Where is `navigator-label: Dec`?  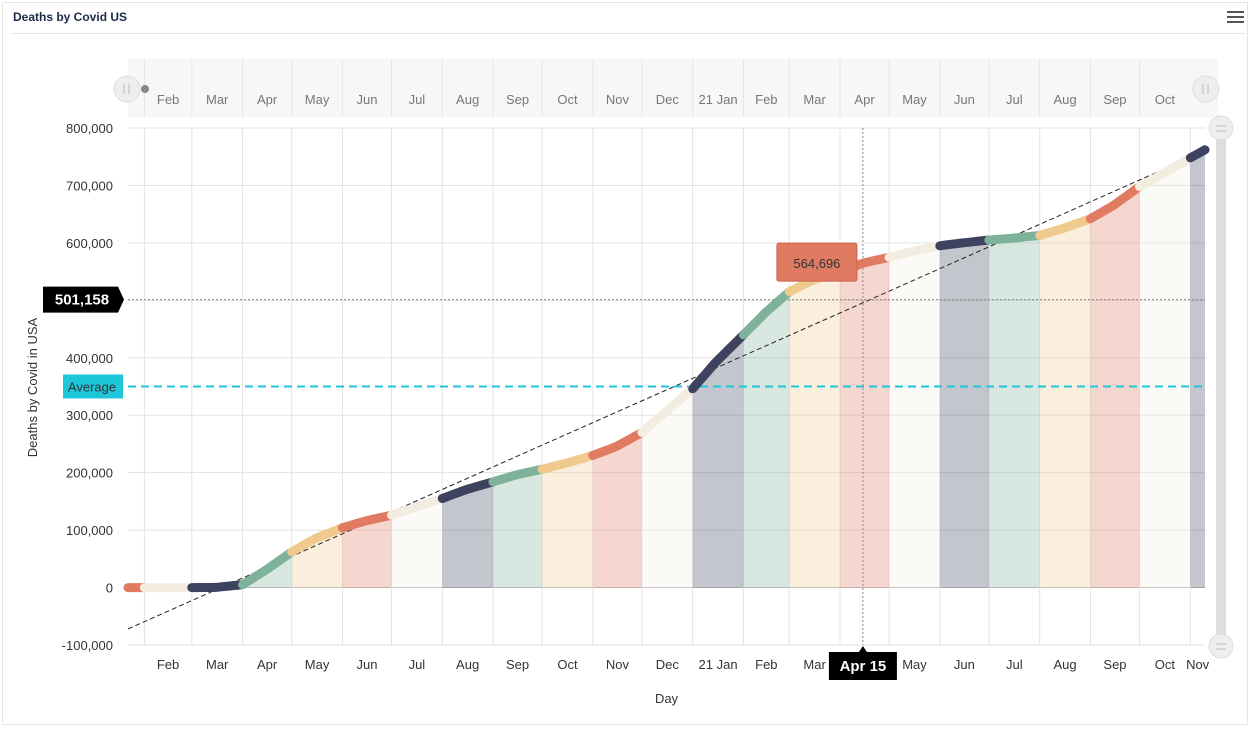
navigator-label: Dec is located at coordinates (668, 99).